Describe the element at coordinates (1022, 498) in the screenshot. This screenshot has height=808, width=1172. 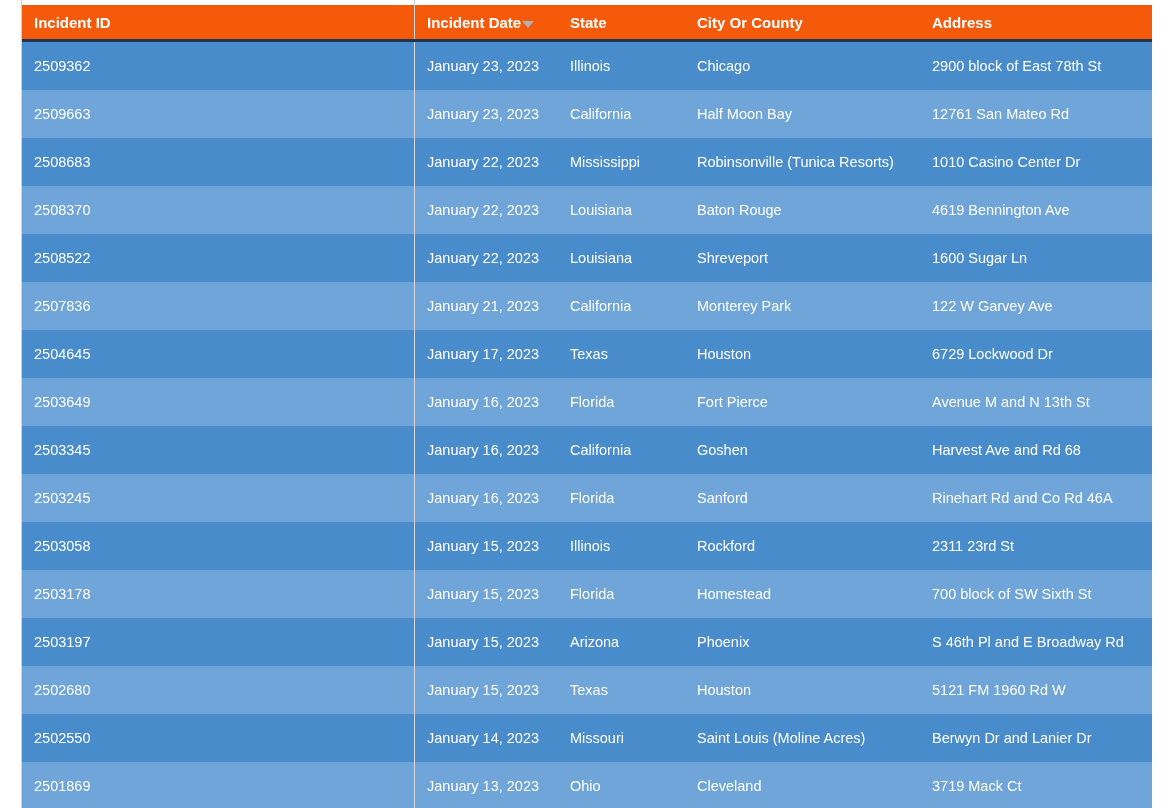
I see `table-cell: Rinehart Rd and Co Rd 46A` at that location.